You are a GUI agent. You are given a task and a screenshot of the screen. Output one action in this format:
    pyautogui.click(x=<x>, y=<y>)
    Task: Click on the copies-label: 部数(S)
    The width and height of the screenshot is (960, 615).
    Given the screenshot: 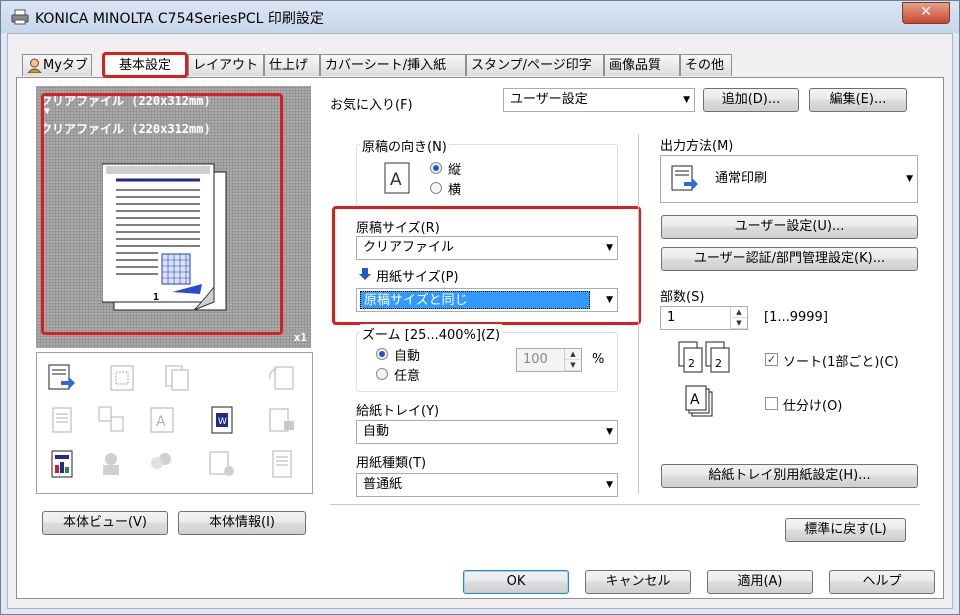 What is the action you would take?
    pyautogui.click(x=682, y=297)
    